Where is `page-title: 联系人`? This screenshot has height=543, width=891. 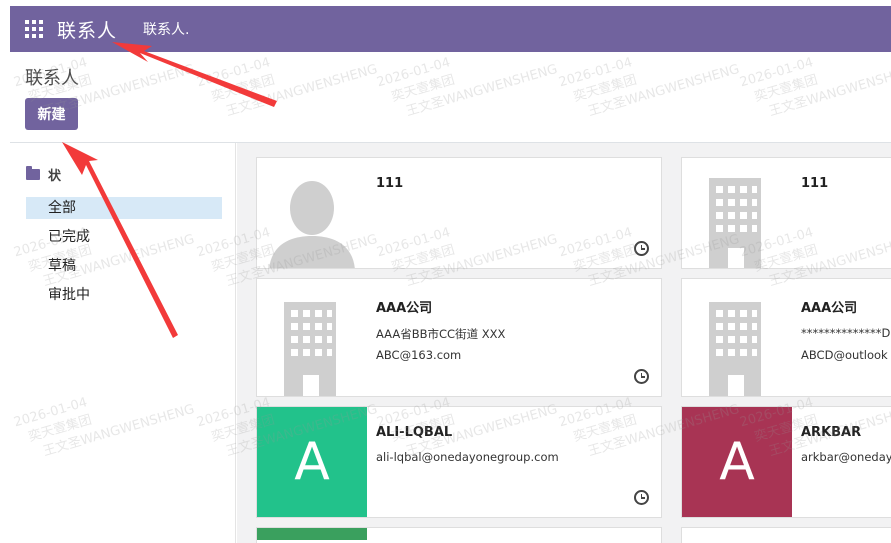
page-title: 联系人 is located at coordinates (52, 78).